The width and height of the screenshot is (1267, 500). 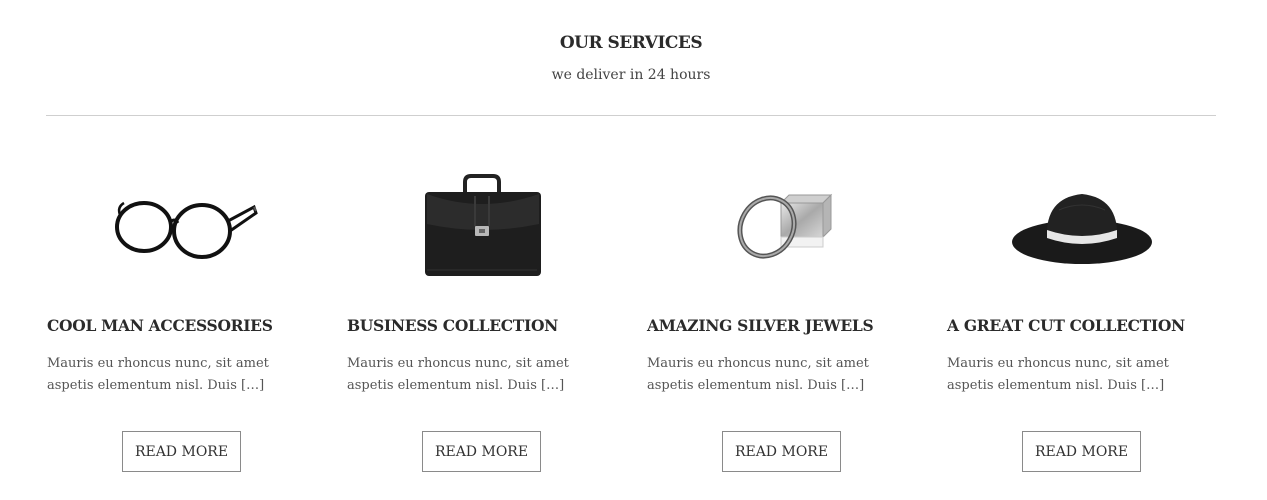 I want to click on briefcase-icon, so click(x=483, y=225).